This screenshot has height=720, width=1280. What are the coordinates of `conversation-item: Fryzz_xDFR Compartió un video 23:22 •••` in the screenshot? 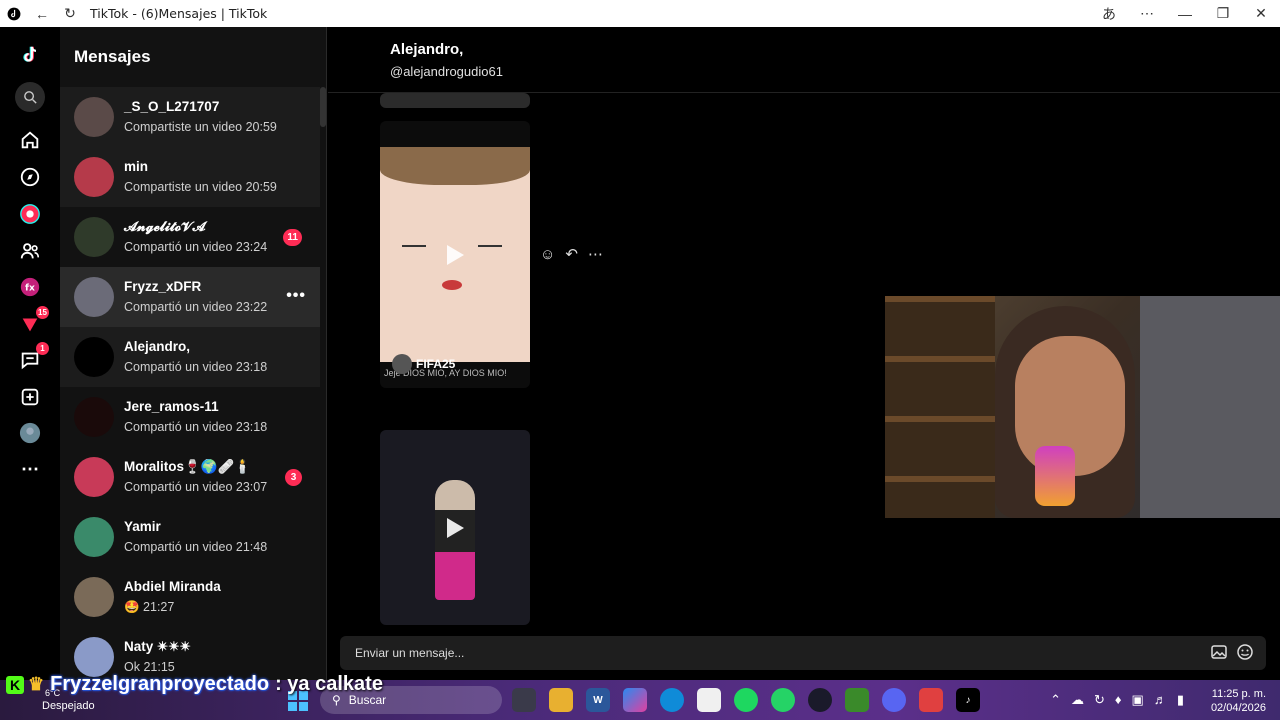 It's located at (190, 297).